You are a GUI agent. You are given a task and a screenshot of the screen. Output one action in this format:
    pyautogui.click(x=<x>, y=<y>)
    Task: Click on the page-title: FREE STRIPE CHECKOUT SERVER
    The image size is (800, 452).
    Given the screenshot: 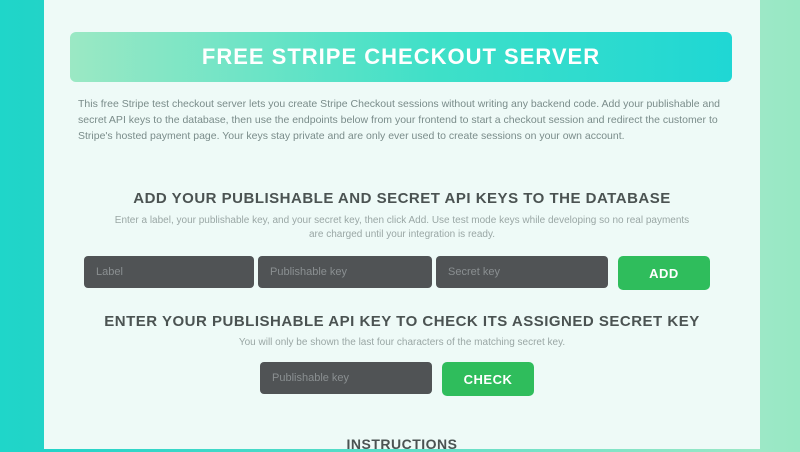 What is the action you would take?
    pyautogui.click(x=401, y=56)
    